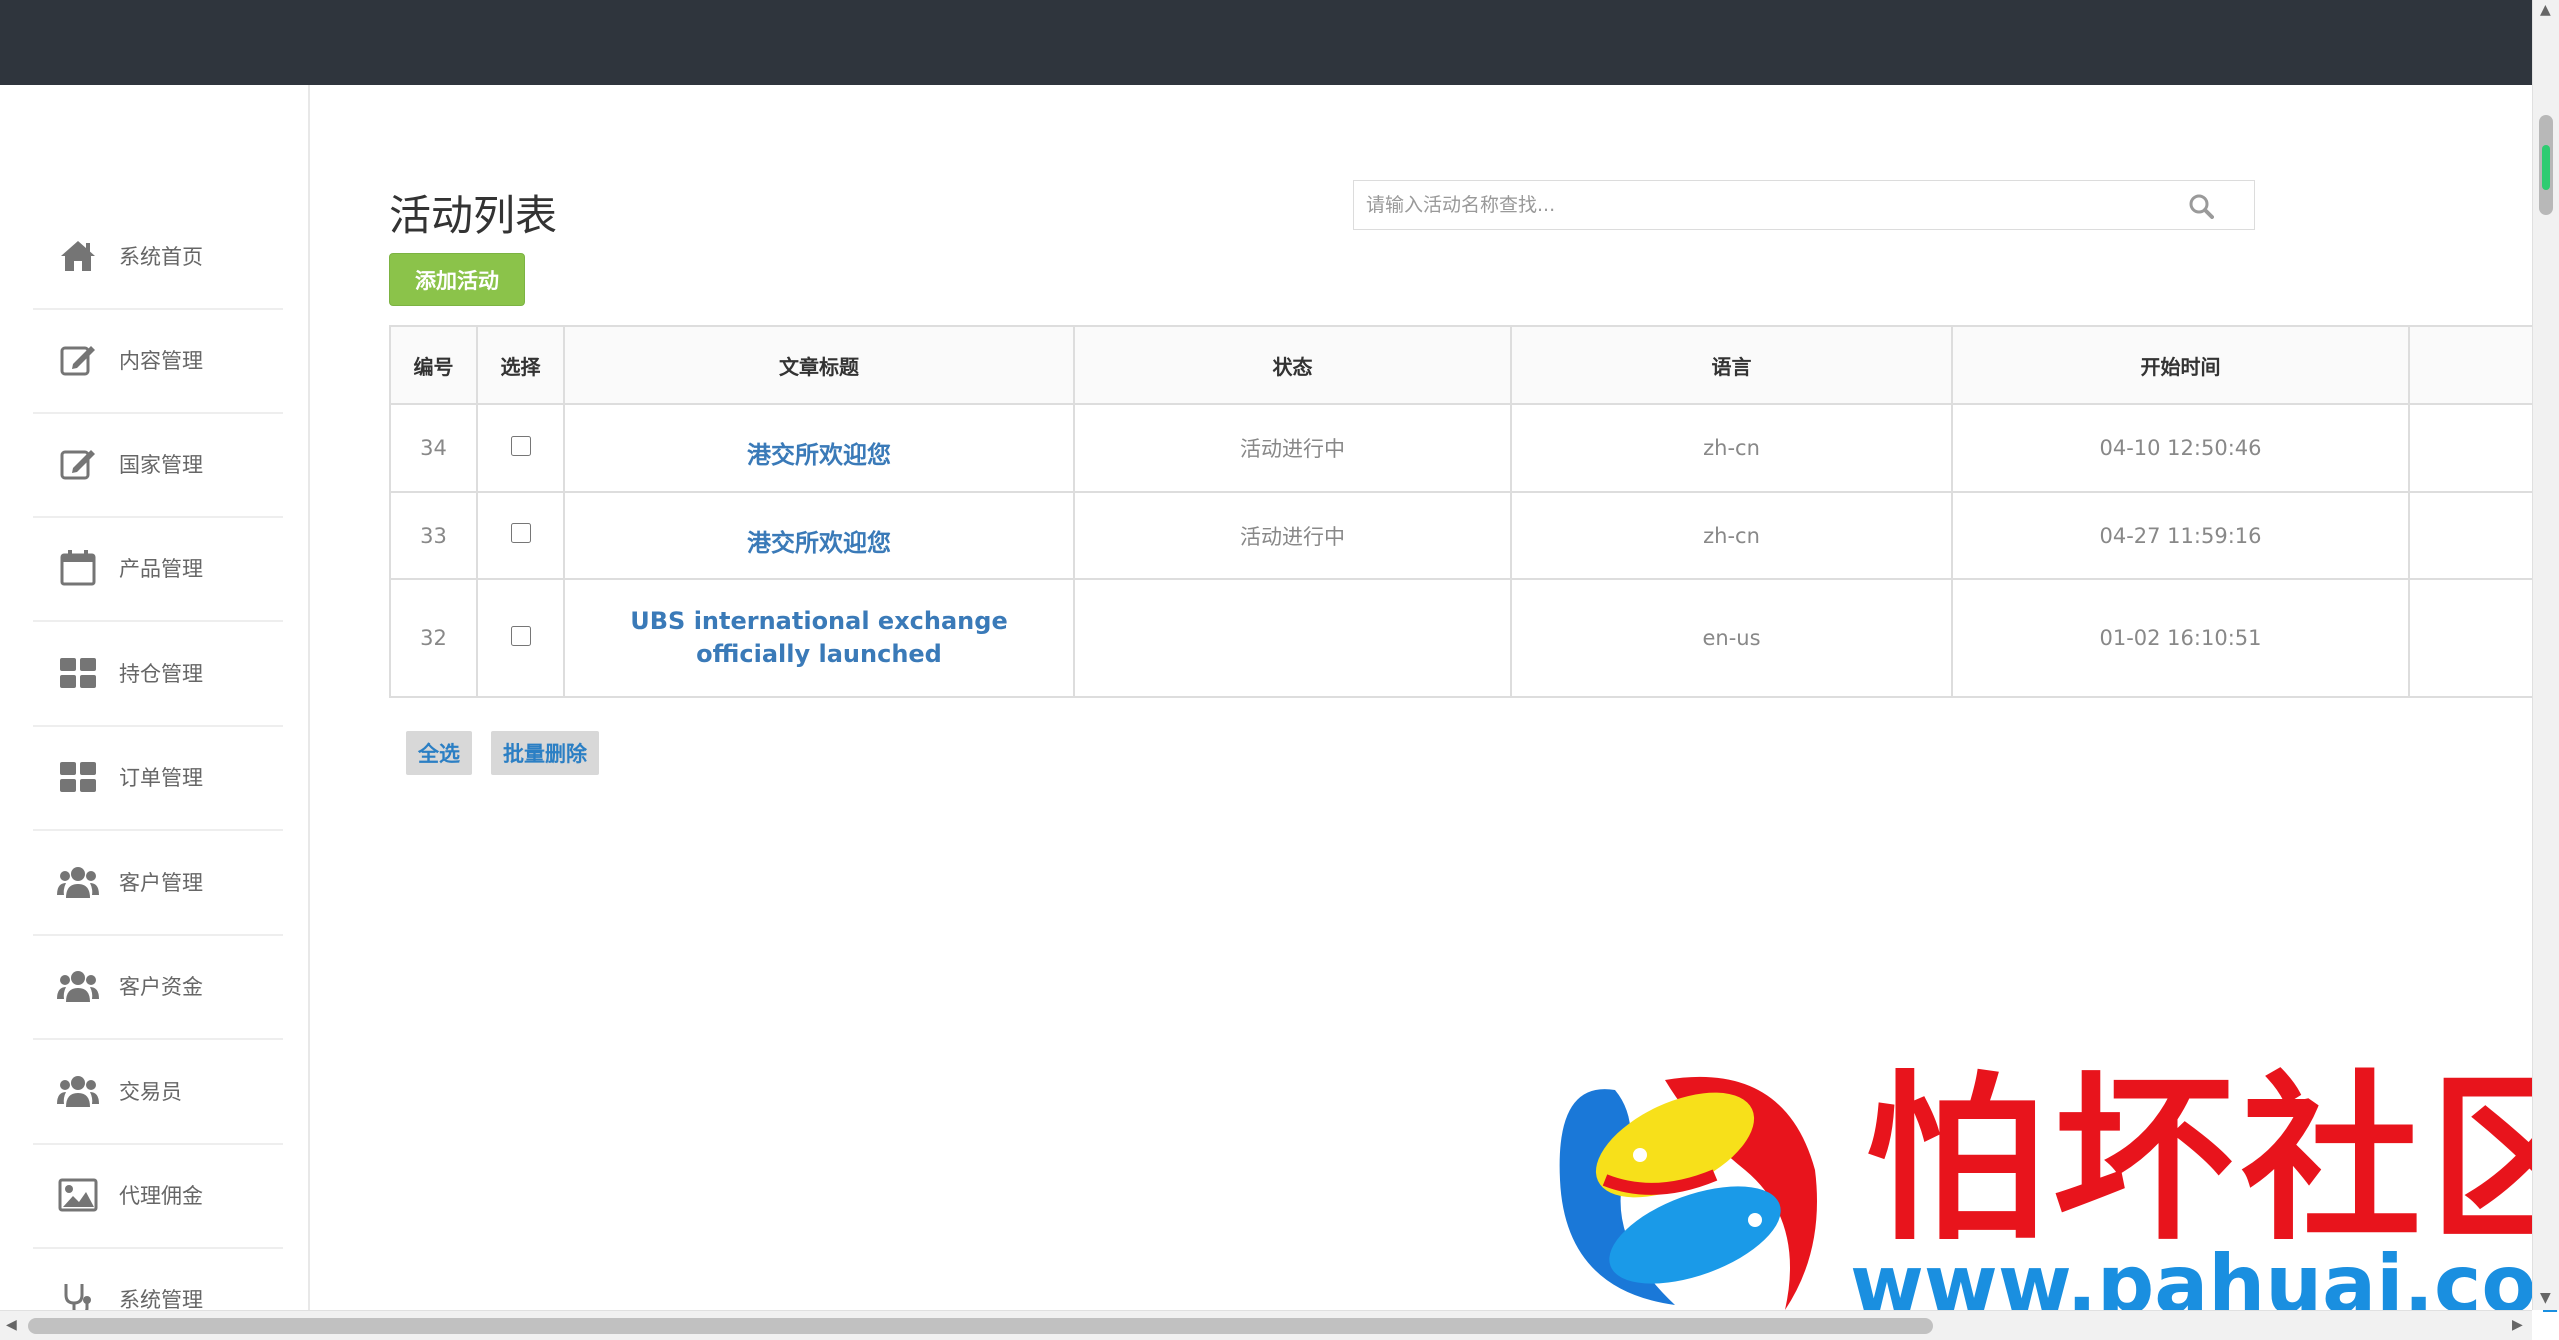 This screenshot has height=1340, width=2559. I want to click on horizontal-scrollbar: ◀ ▶, so click(1266, 1325).